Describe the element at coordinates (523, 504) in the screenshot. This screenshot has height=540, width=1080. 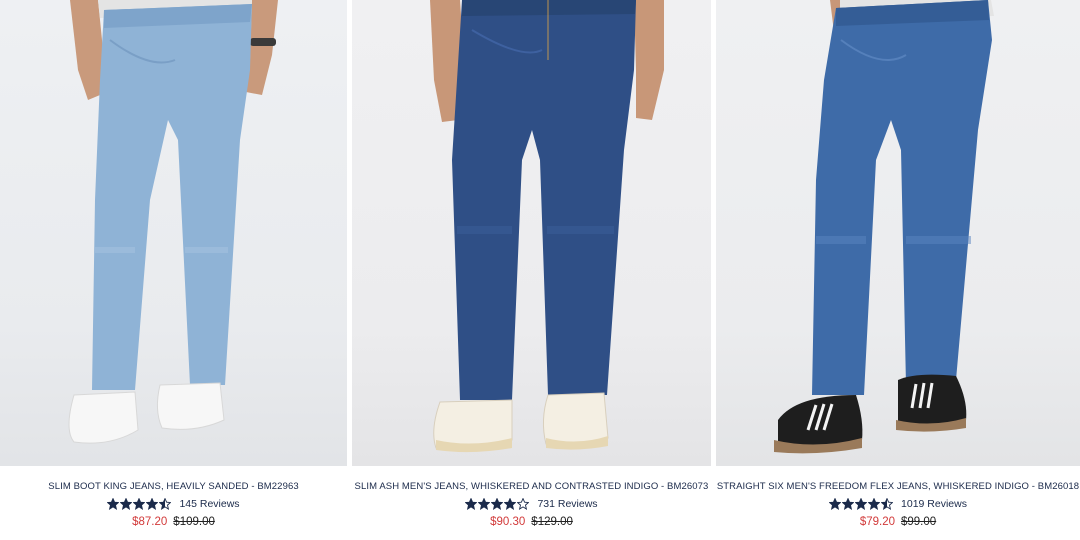
I see `star-empty-icon` at that location.